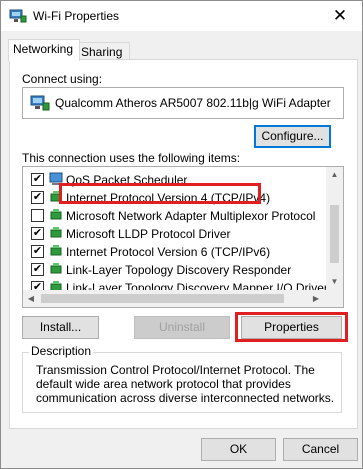 The width and height of the screenshot is (363, 469). Describe the element at coordinates (181, 16) in the screenshot. I see `title-bar: Wi-Fi Properties ✕` at that location.